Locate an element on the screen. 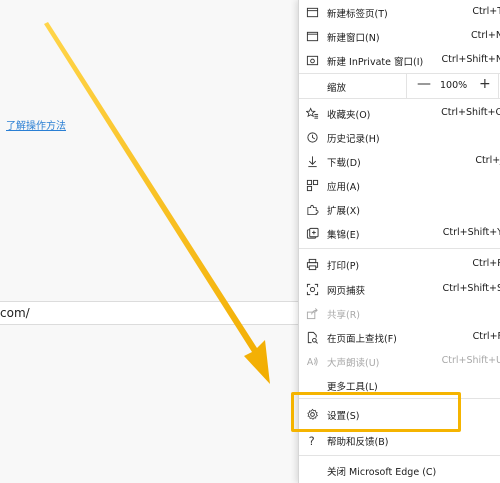 The image size is (500, 483). share-icon is located at coordinates (312, 313).